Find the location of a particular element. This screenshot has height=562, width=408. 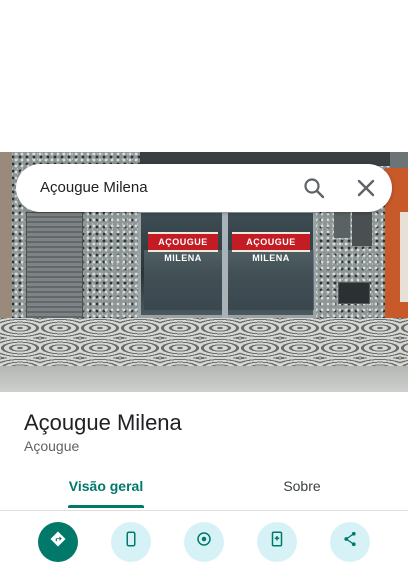

active-tab-indicator is located at coordinates (106, 506).